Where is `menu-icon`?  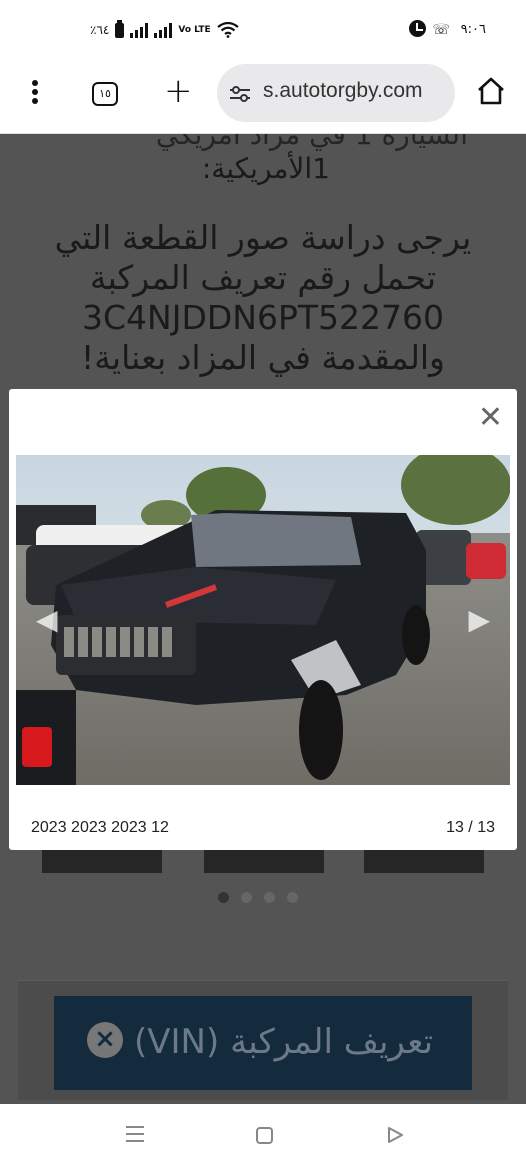 menu-icon is located at coordinates (35, 95).